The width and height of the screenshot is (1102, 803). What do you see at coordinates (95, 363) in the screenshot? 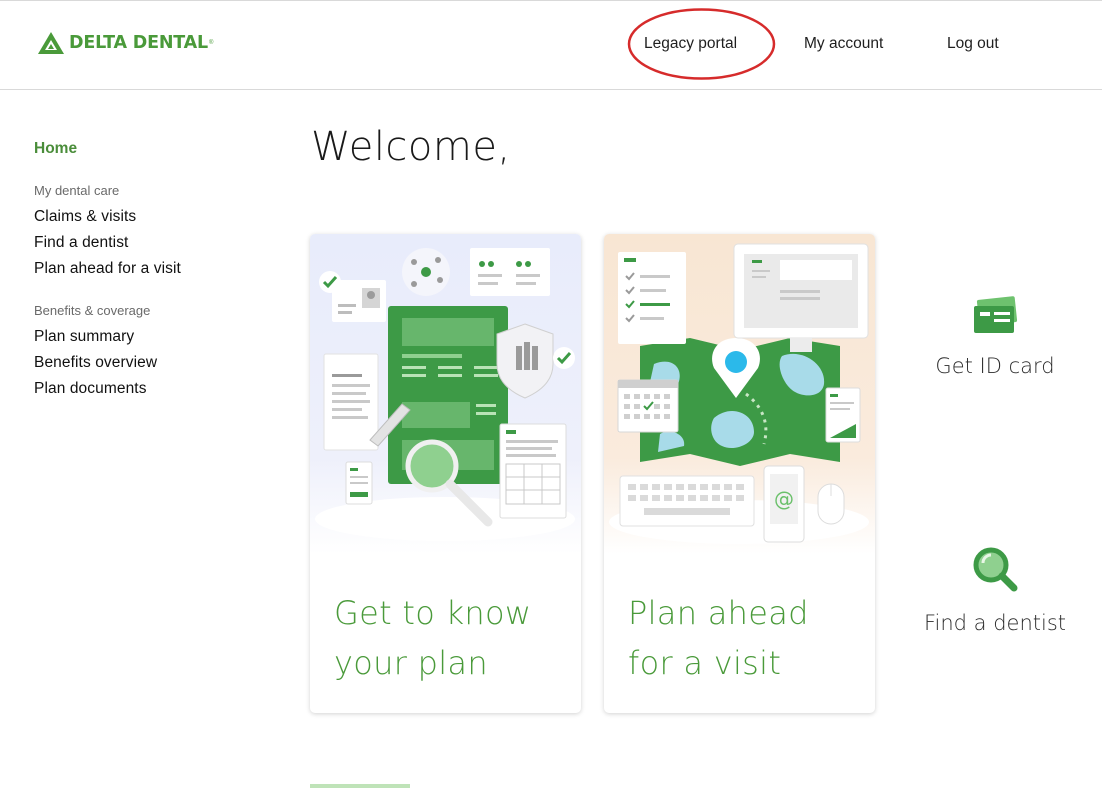
I see `sidebar-item-benefits-overview: Benefits overview` at bounding box center [95, 363].